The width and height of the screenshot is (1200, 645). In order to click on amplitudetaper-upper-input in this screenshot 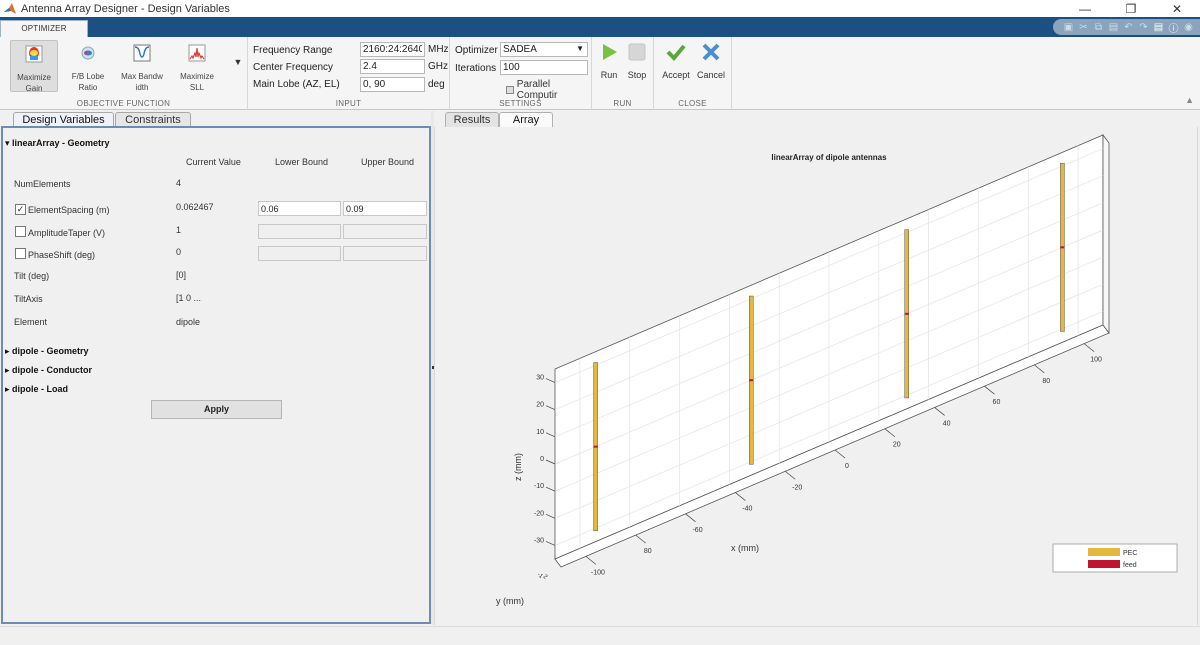, I will do `click(385, 231)`.